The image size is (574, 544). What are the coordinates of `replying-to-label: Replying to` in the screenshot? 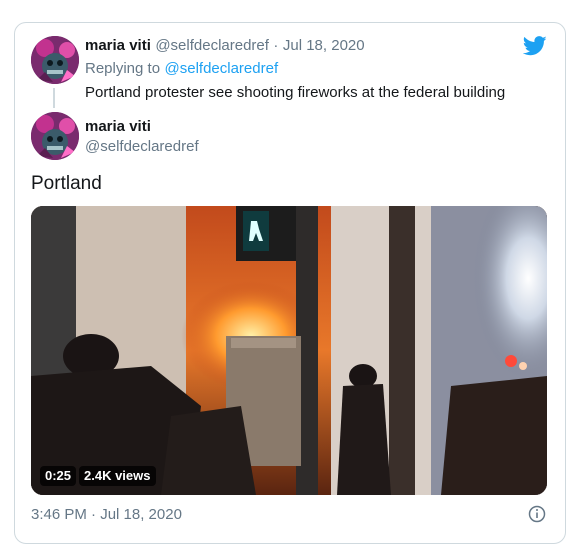 It's located at (123, 68).